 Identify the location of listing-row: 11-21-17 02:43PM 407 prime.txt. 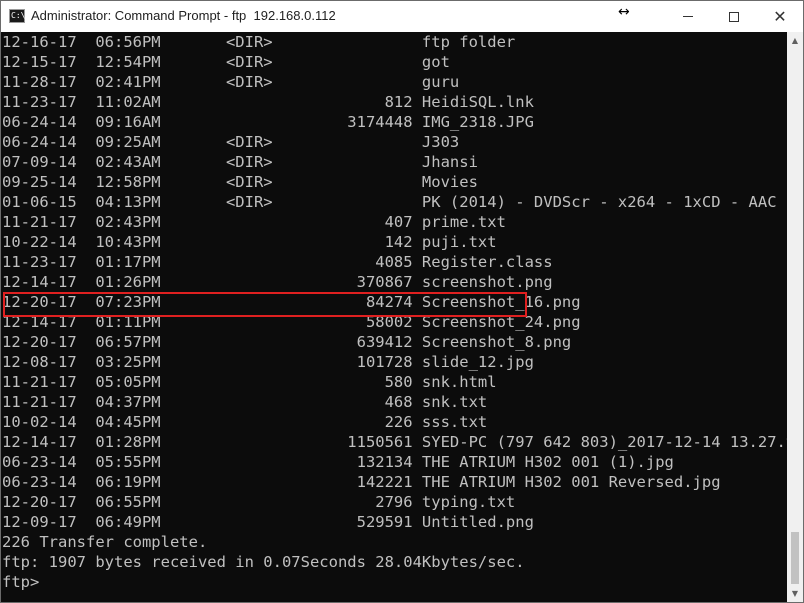
(254, 222).